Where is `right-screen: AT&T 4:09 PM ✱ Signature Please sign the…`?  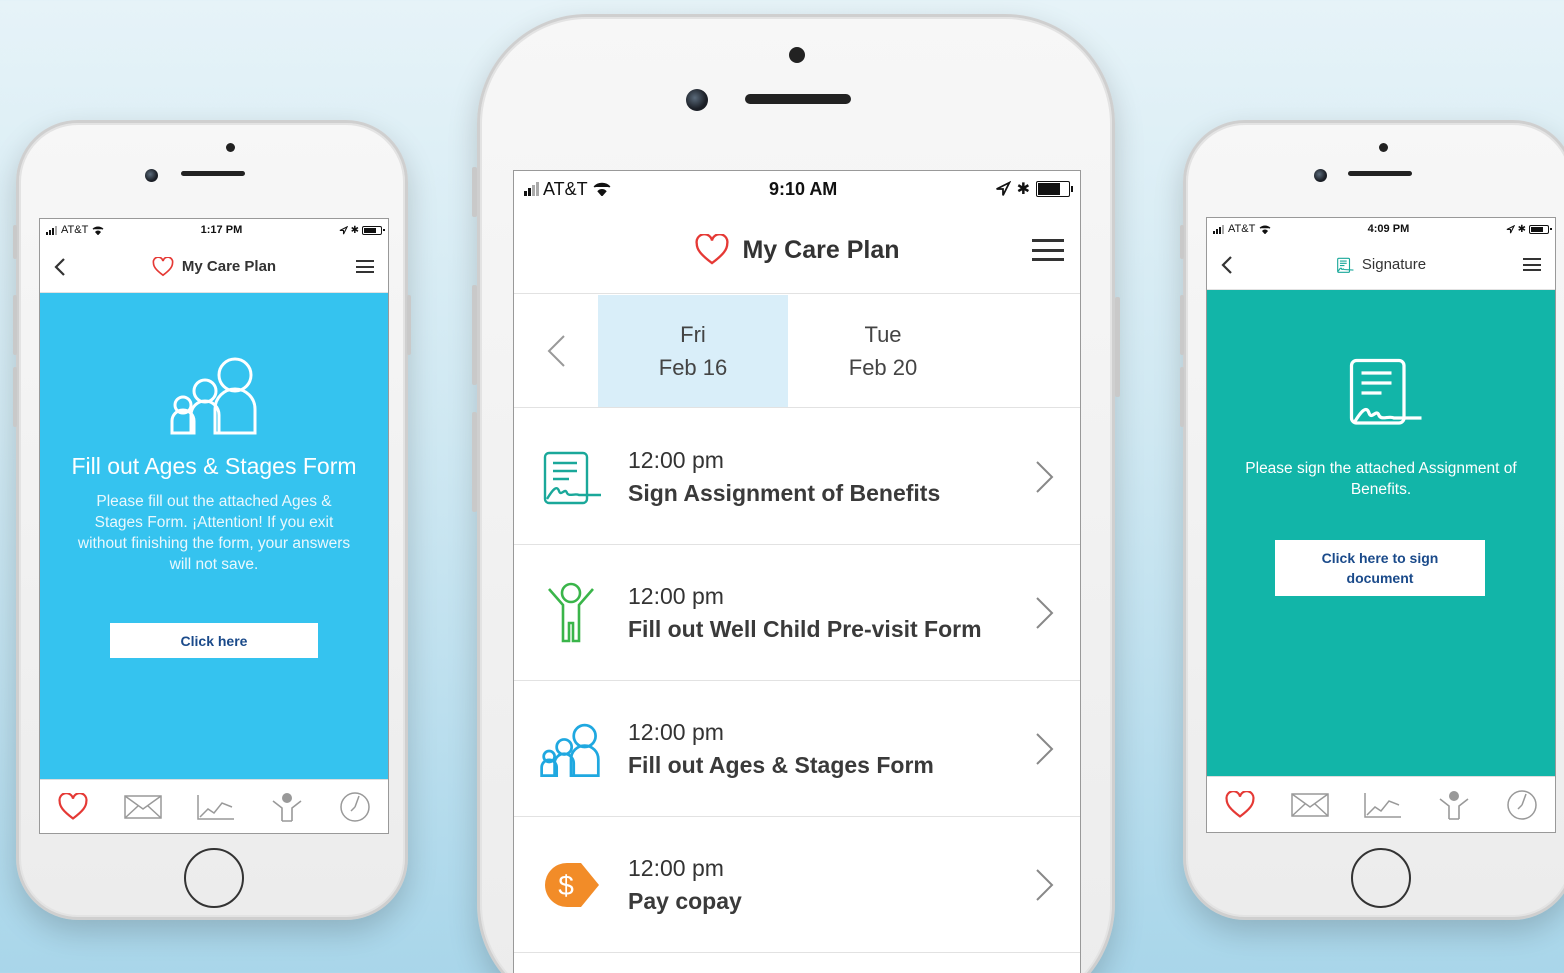
right-screen: AT&T 4:09 PM ✱ Signature Please sign the… is located at coordinates (1381, 525).